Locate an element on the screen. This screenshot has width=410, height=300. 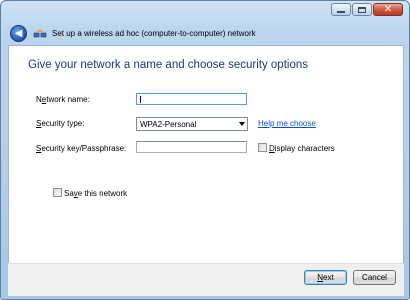
display-characters-label: Display characters is located at coordinates (302, 148).